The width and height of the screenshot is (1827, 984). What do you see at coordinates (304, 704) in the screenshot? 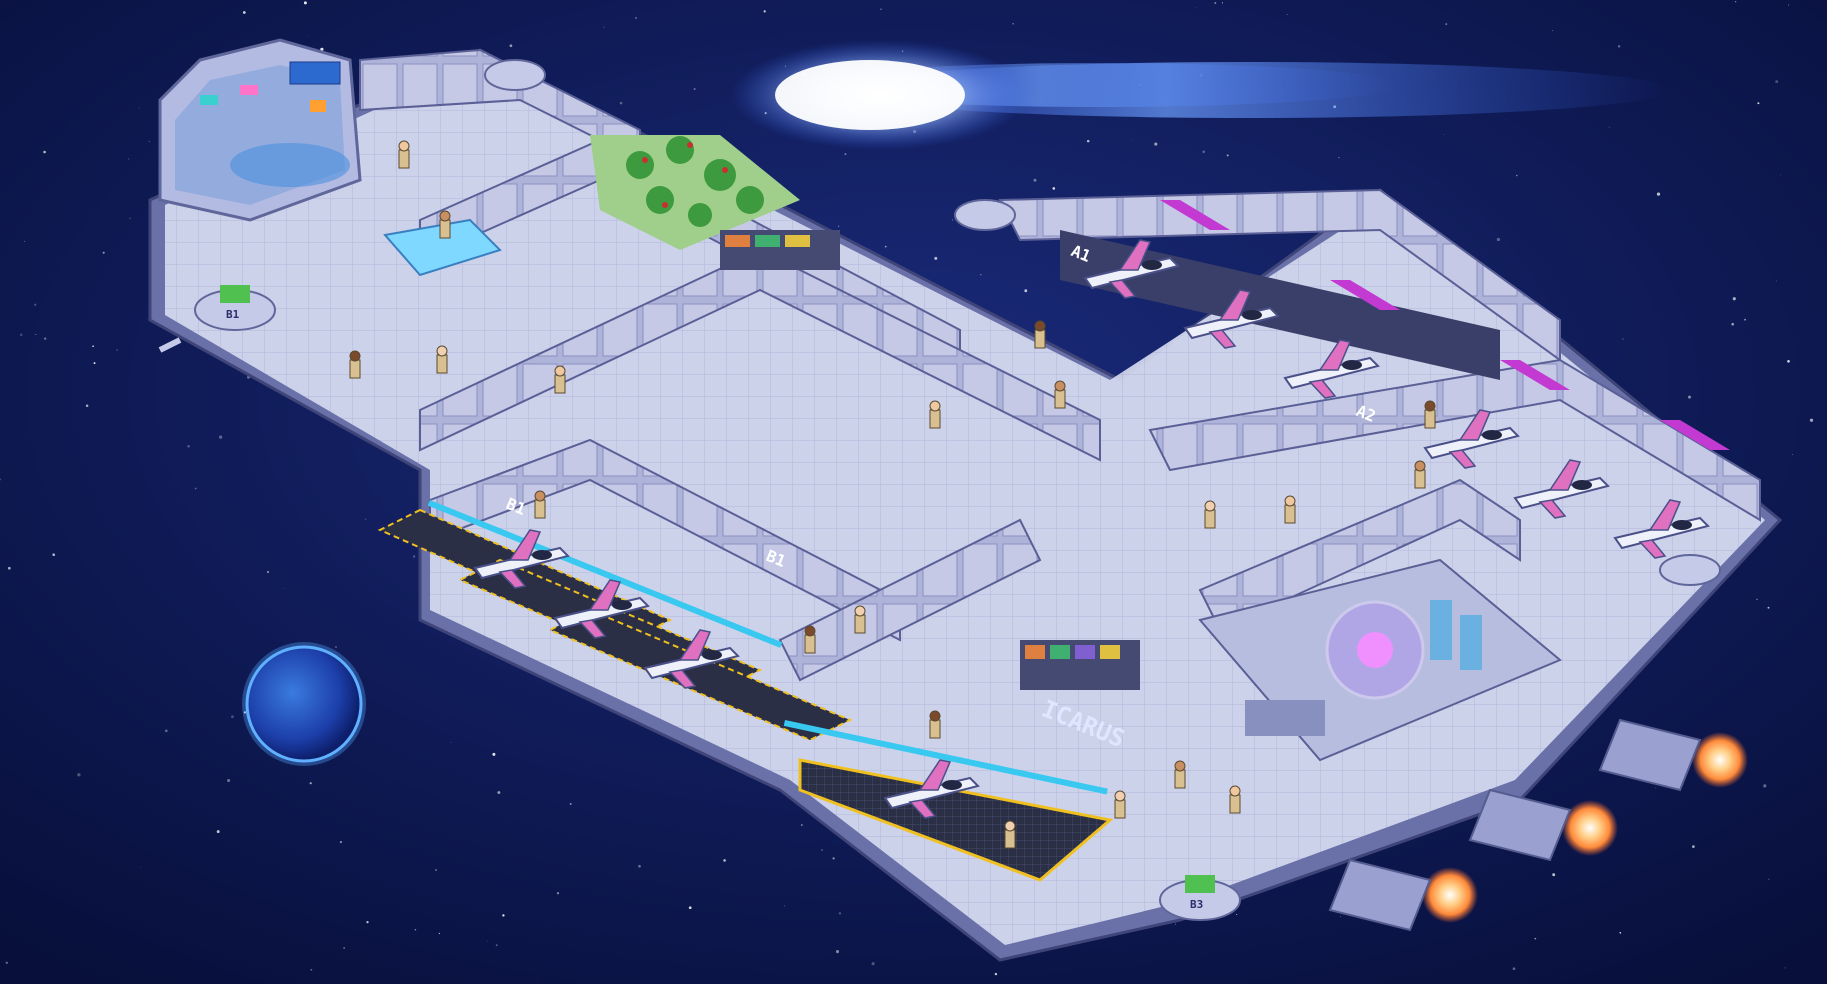
I see `planet` at bounding box center [304, 704].